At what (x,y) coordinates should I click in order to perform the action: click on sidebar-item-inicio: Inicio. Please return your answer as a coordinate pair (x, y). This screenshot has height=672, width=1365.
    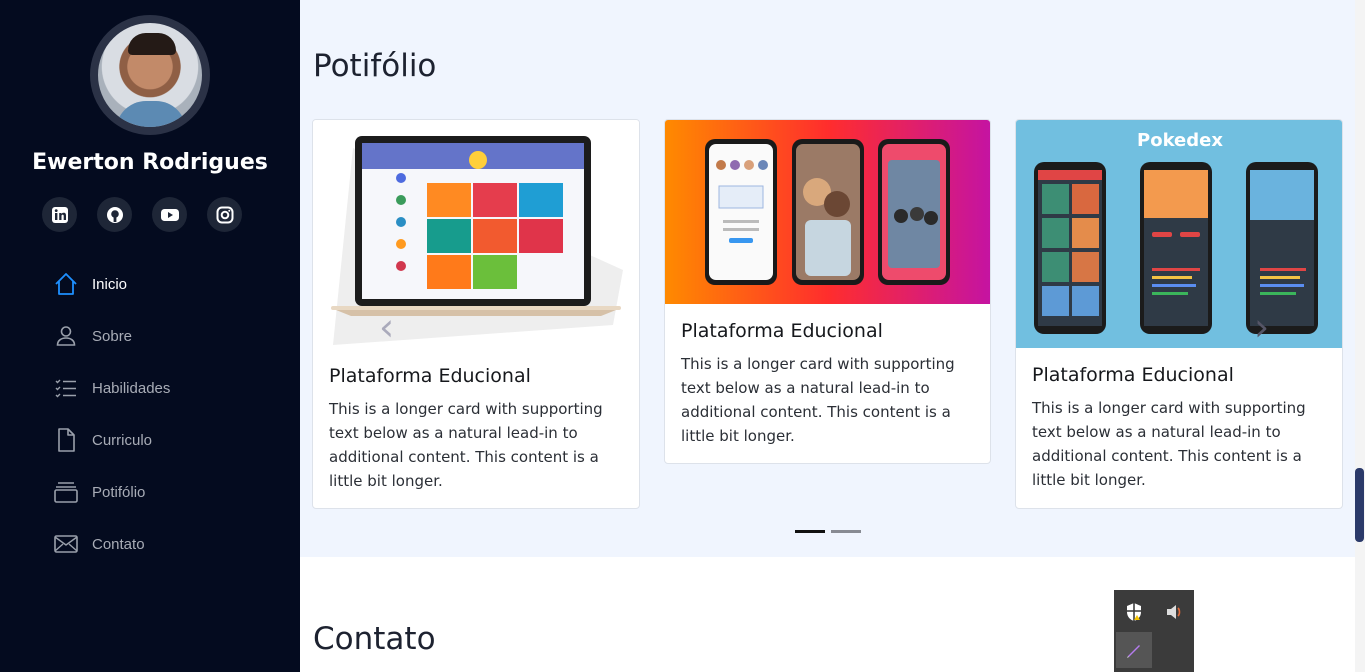
    Looking at the image, I should click on (111, 284).